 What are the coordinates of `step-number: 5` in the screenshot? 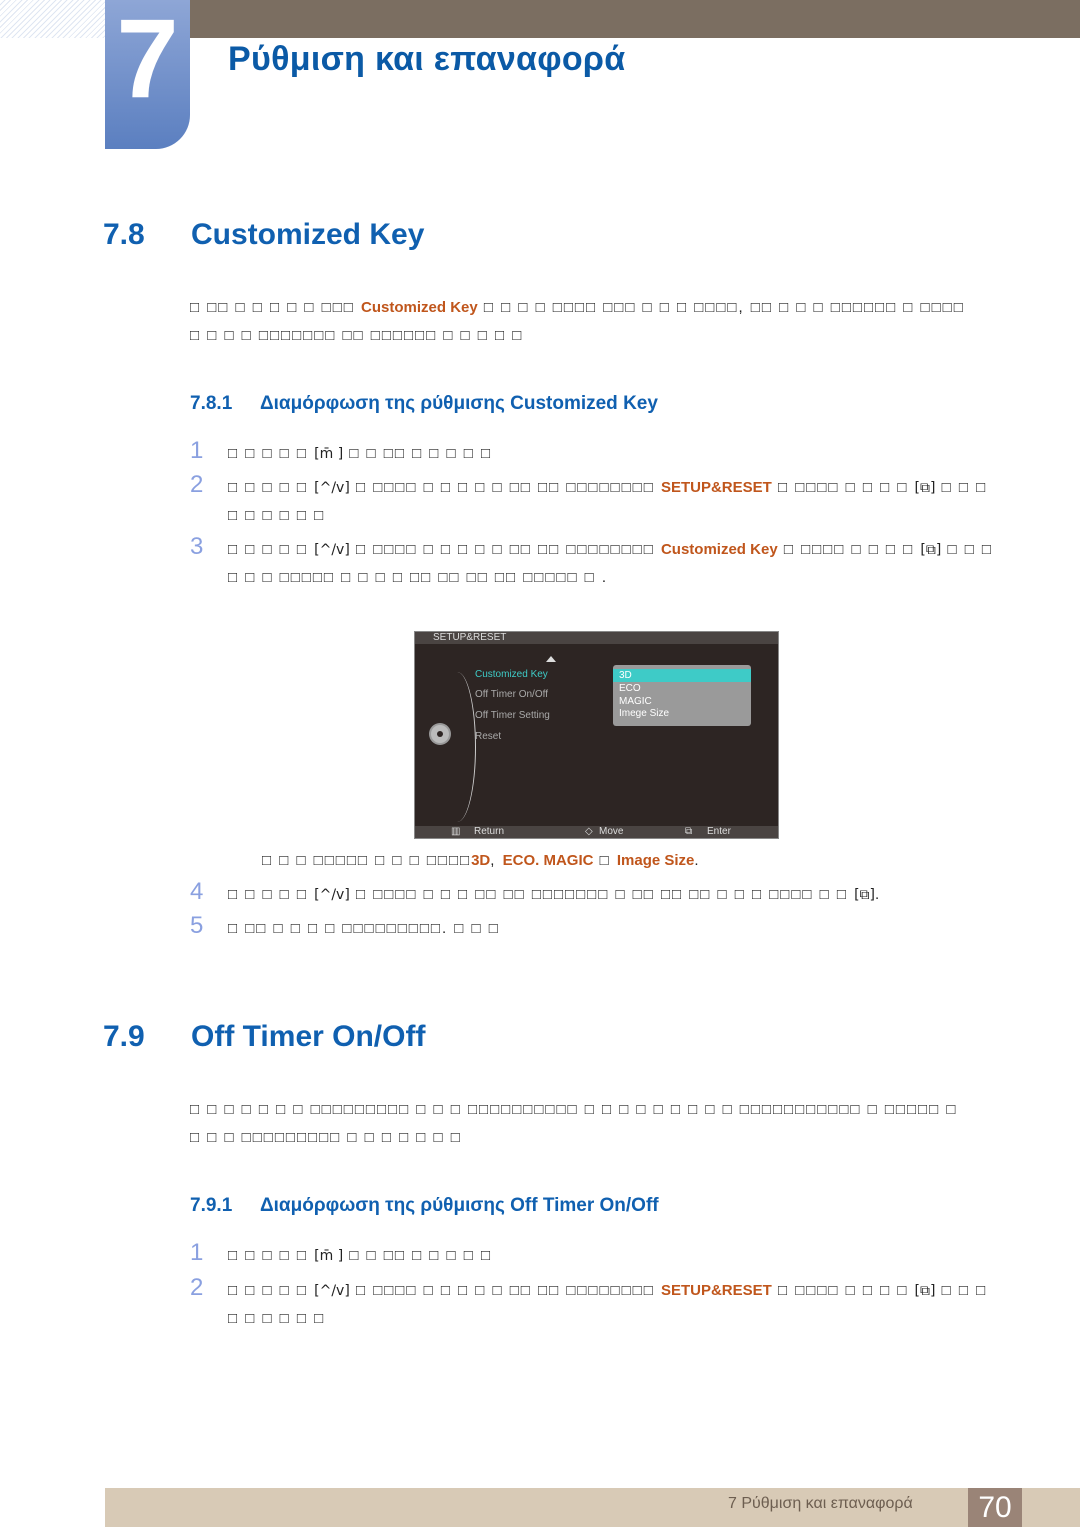 It's located at (197, 925).